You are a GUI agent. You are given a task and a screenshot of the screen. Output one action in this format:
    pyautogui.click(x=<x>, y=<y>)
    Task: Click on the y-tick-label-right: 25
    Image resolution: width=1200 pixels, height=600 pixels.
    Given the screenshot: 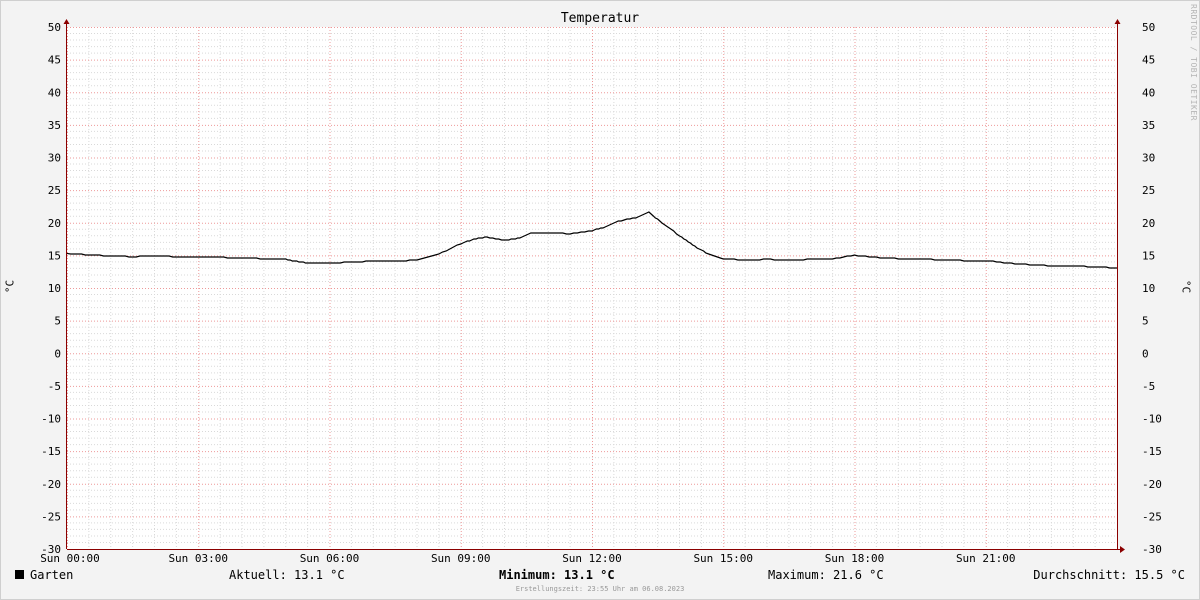 What is the action you would take?
    pyautogui.click(x=1148, y=190)
    